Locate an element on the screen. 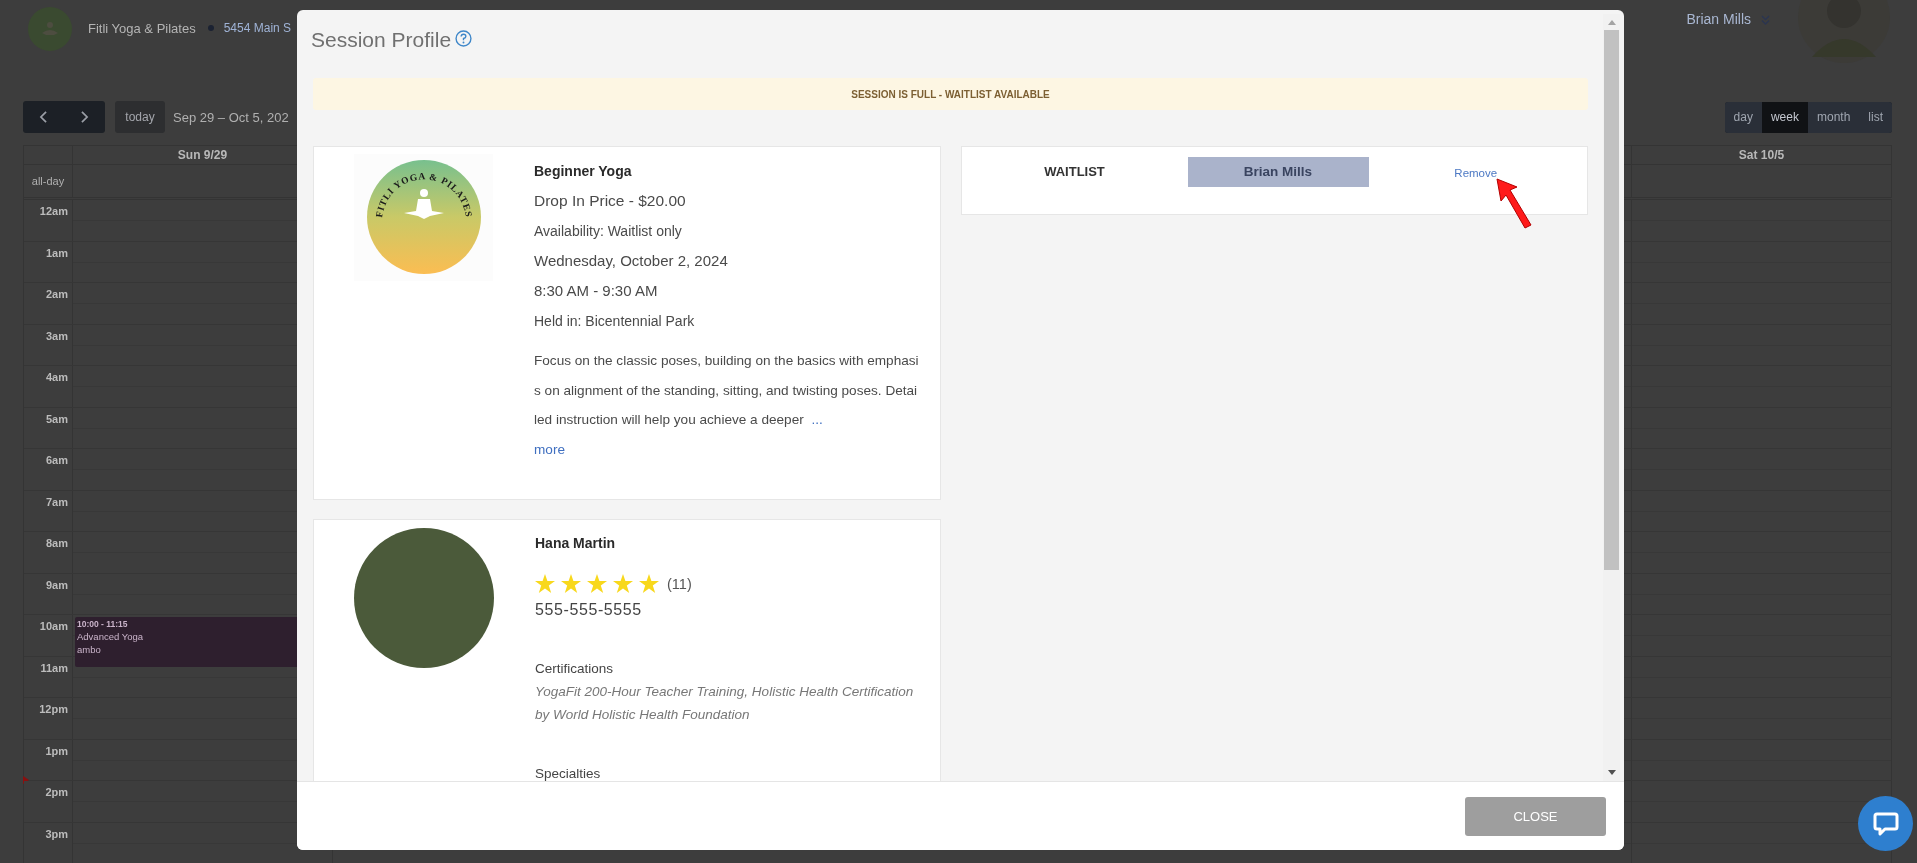 The height and width of the screenshot is (863, 1917). session-title: Beginner Yoga is located at coordinates (583, 172).